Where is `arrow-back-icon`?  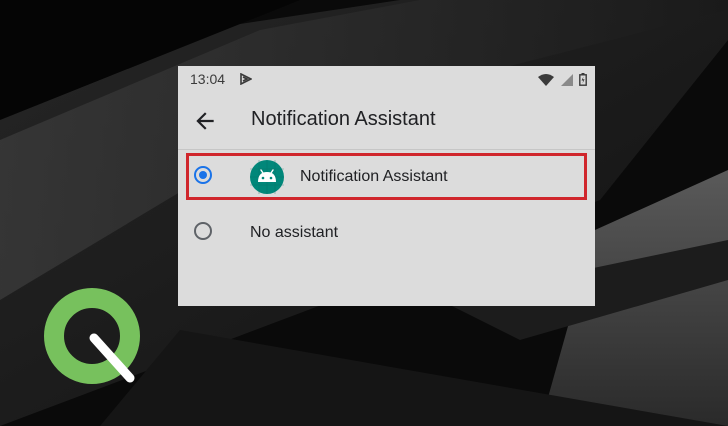
arrow-back-icon is located at coordinates (205, 121).